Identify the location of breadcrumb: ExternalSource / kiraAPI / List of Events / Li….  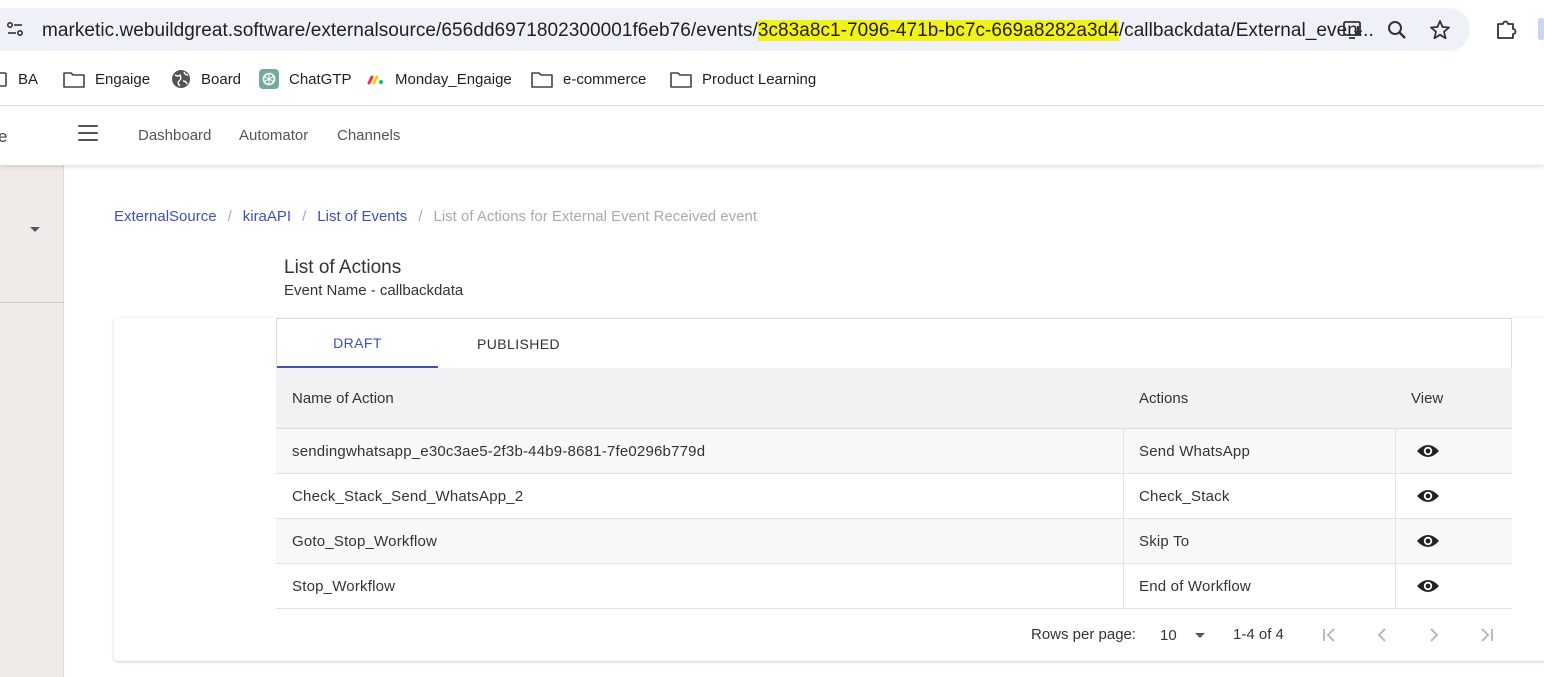
(435, 216).